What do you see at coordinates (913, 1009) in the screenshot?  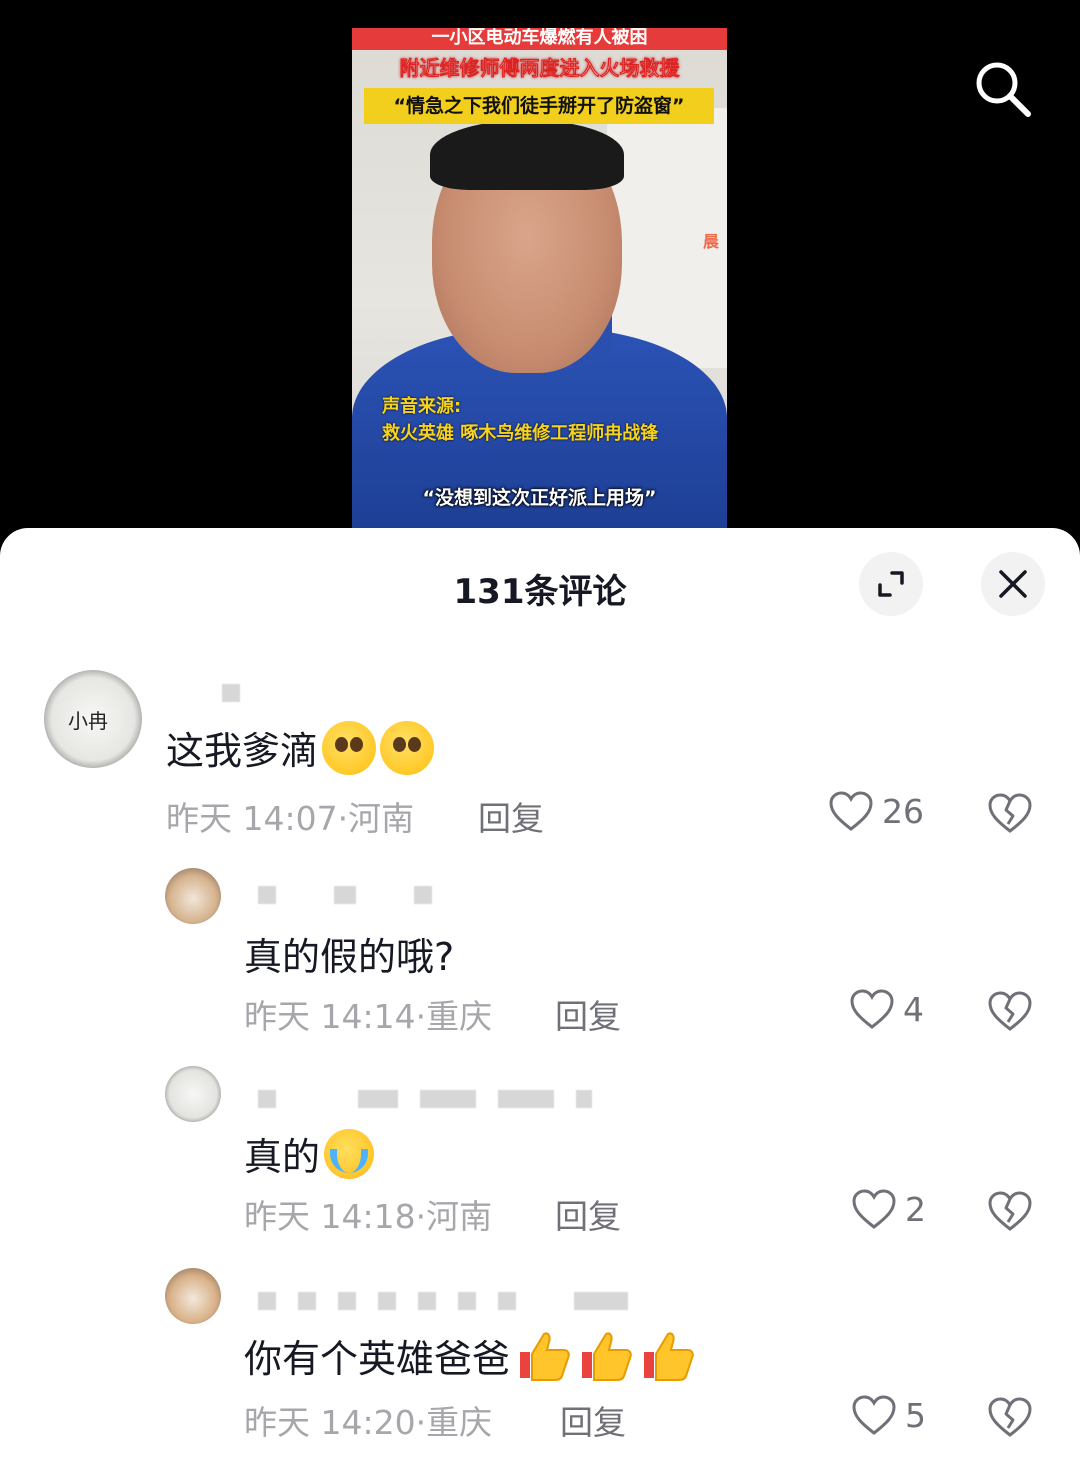 I see `like-count: 4` at bounding box center [913, 1009].